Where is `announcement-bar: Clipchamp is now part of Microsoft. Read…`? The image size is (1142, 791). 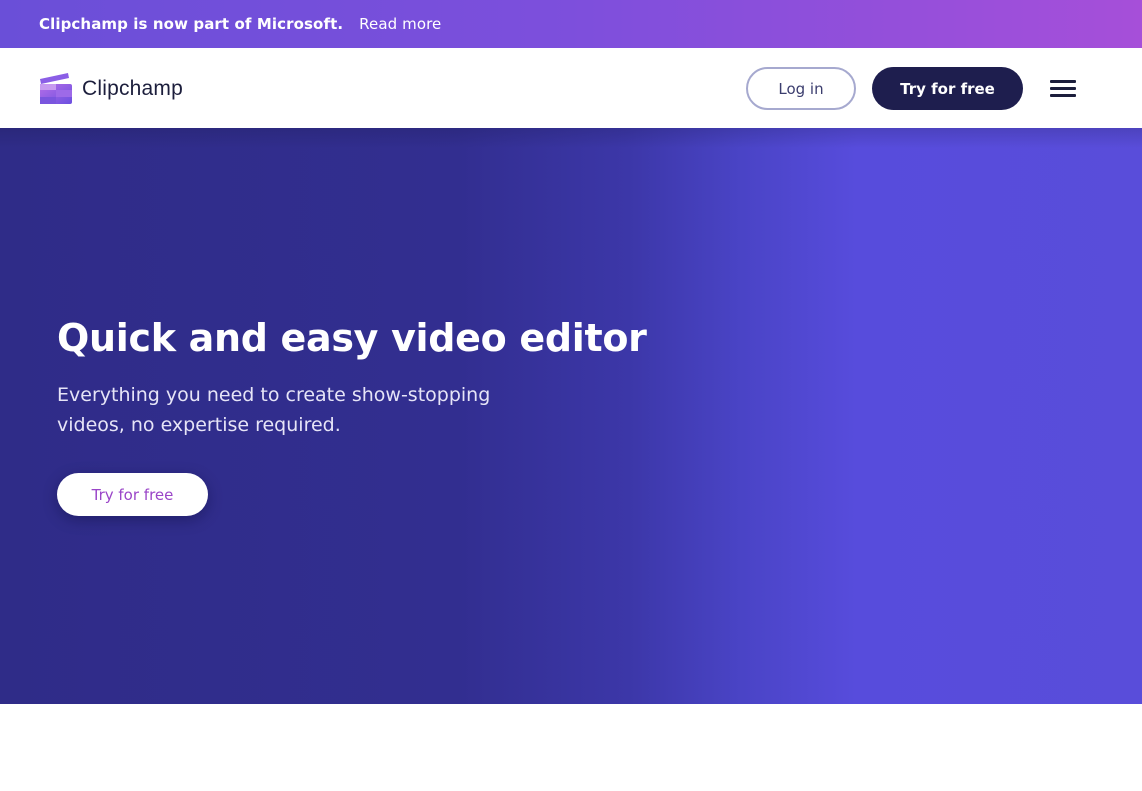 announcement-bar: Clipchamp is now part of Microsoft. Read… is located at coordinates (571, 24).